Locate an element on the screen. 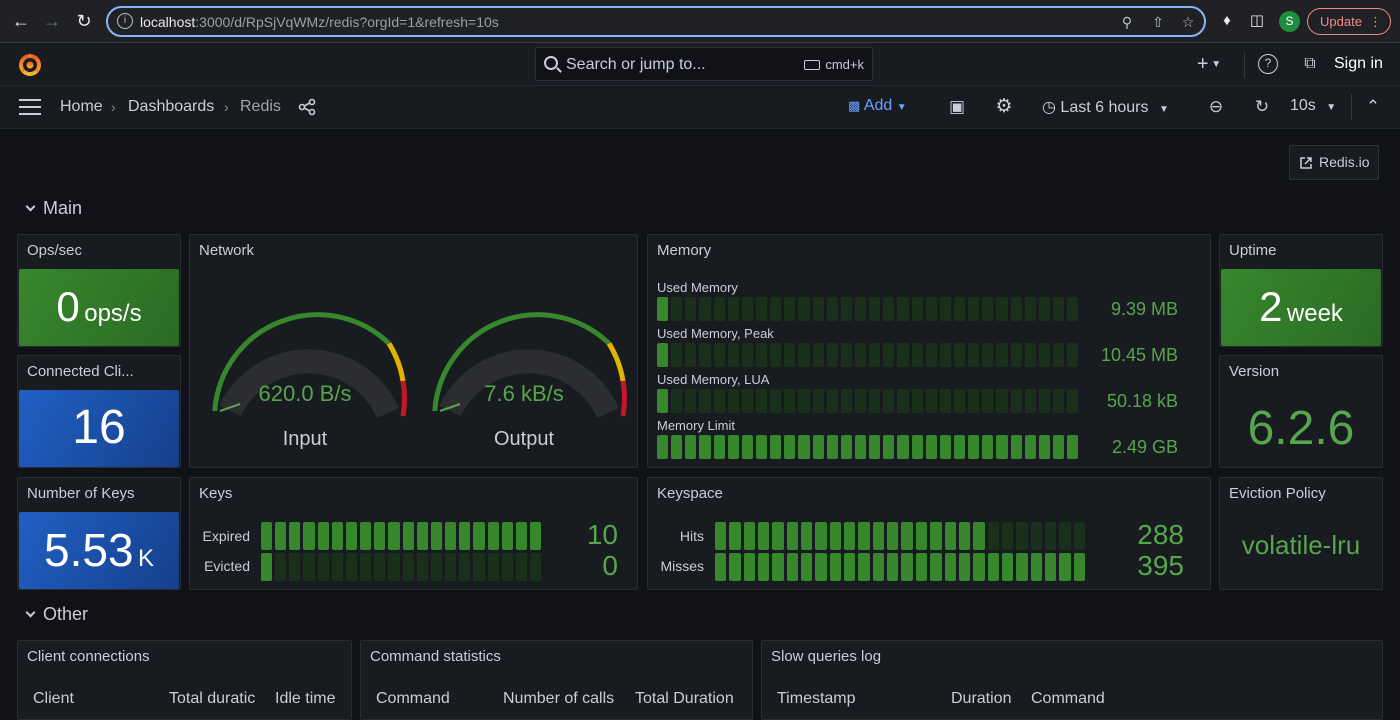  collapse-chevron-up-icon: ⌃ is located at coordinates (1373, 107).